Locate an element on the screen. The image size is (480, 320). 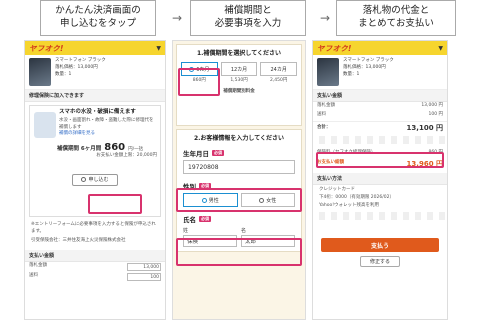
product-qty: 数量：1 is located at coordinates (63, 74).